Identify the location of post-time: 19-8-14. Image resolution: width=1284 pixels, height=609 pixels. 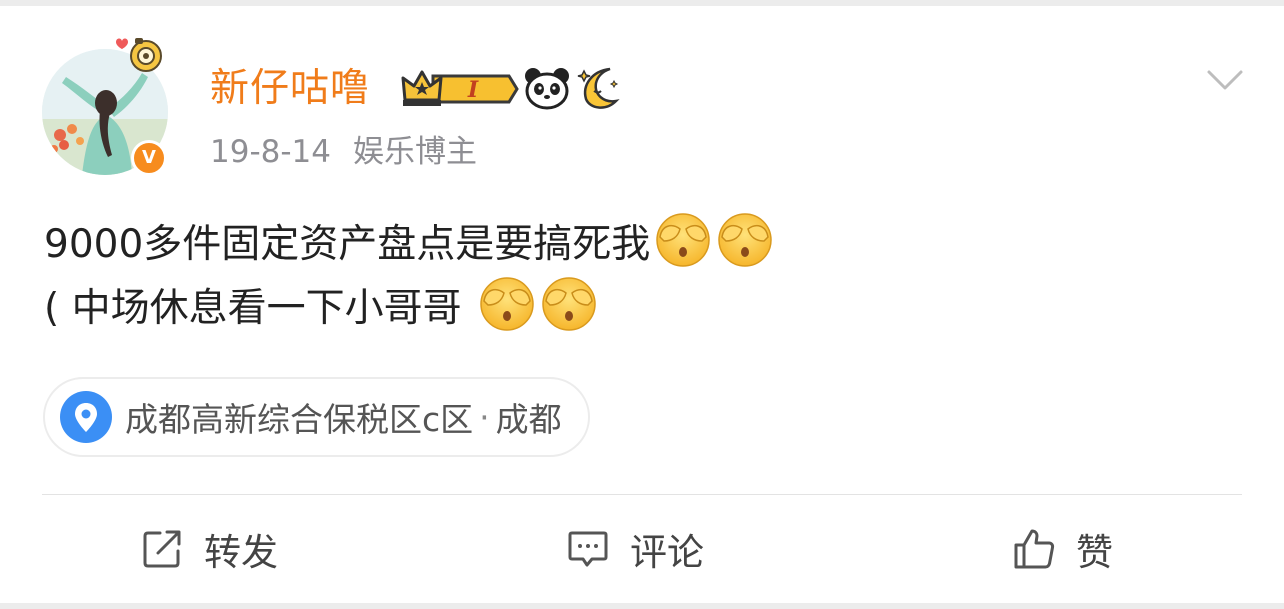
(270, 152).